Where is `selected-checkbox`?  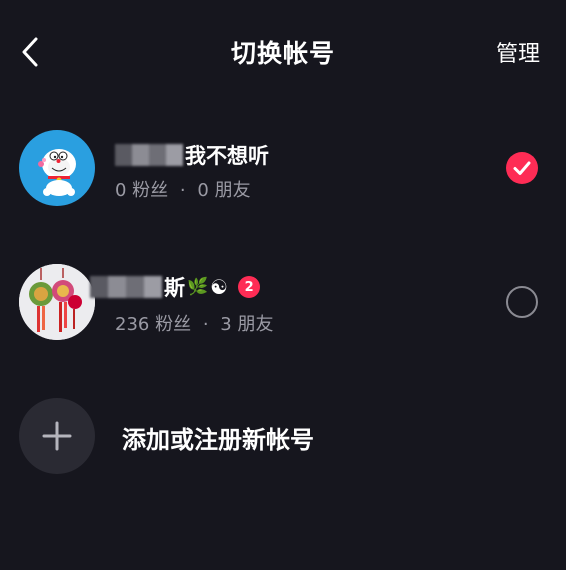 selected-checkbox is located at coordinates (522, 168).